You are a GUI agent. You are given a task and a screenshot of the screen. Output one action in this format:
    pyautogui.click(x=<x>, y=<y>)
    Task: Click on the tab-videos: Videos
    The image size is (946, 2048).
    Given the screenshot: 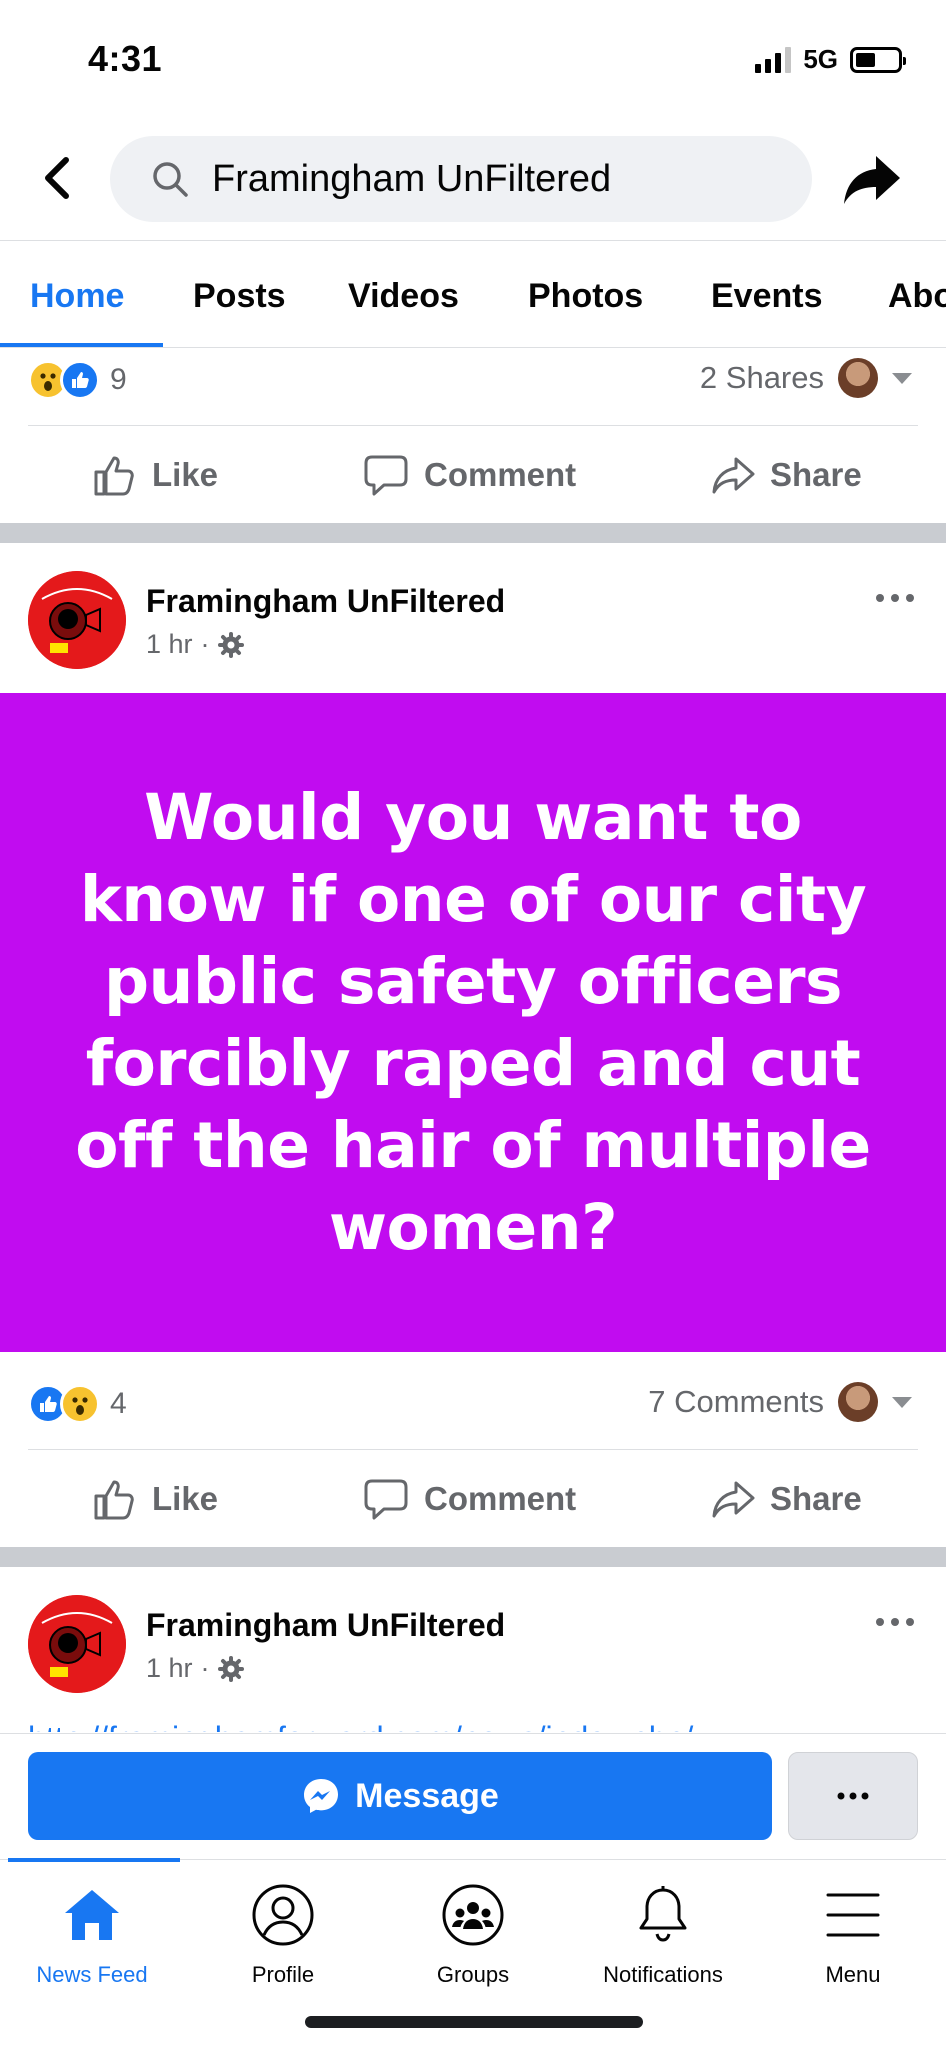 What is the action you would take?
    pyautogui.click(x=403, y=294)
    